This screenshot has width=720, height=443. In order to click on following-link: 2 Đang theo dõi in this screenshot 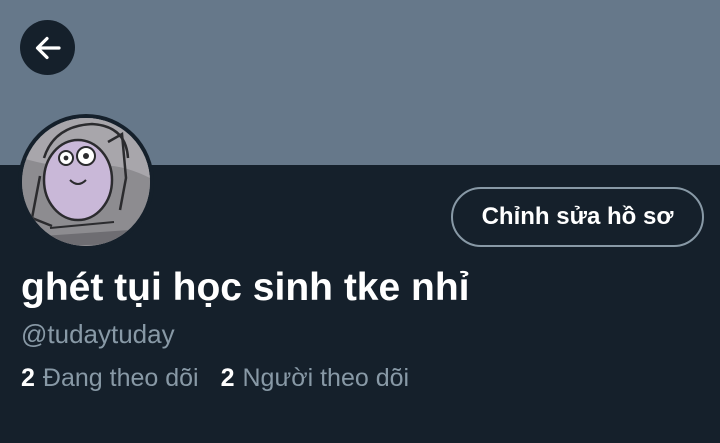, I will do `click(110, 378)`.